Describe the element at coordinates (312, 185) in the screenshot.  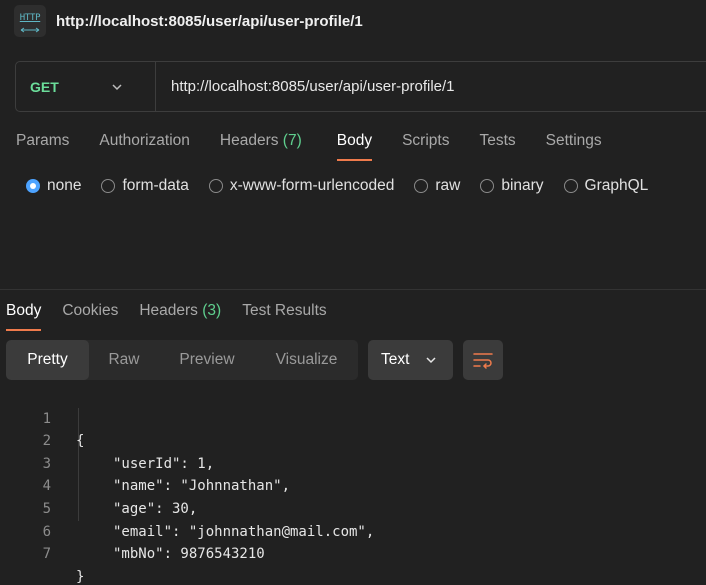
I see `radio-label: x-www-form-urlencoded` at that location.